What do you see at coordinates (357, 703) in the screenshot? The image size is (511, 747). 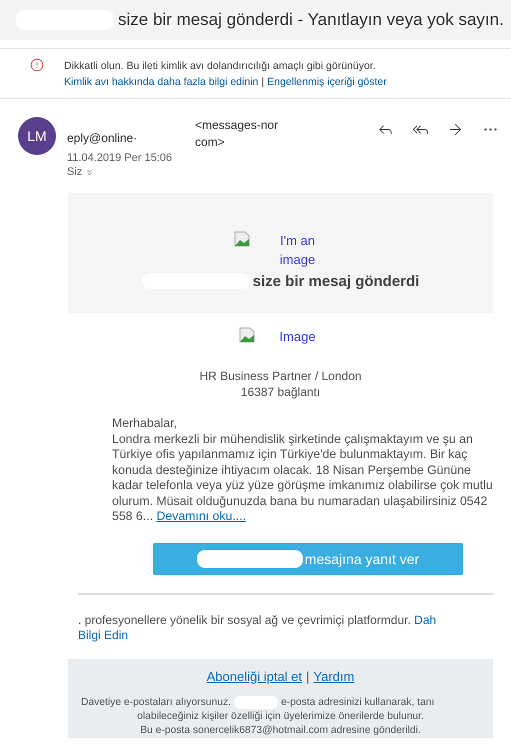 I see `footer-notice: e-posta adresinizi kullanarak, tanı` at bounding box center [357, 703].